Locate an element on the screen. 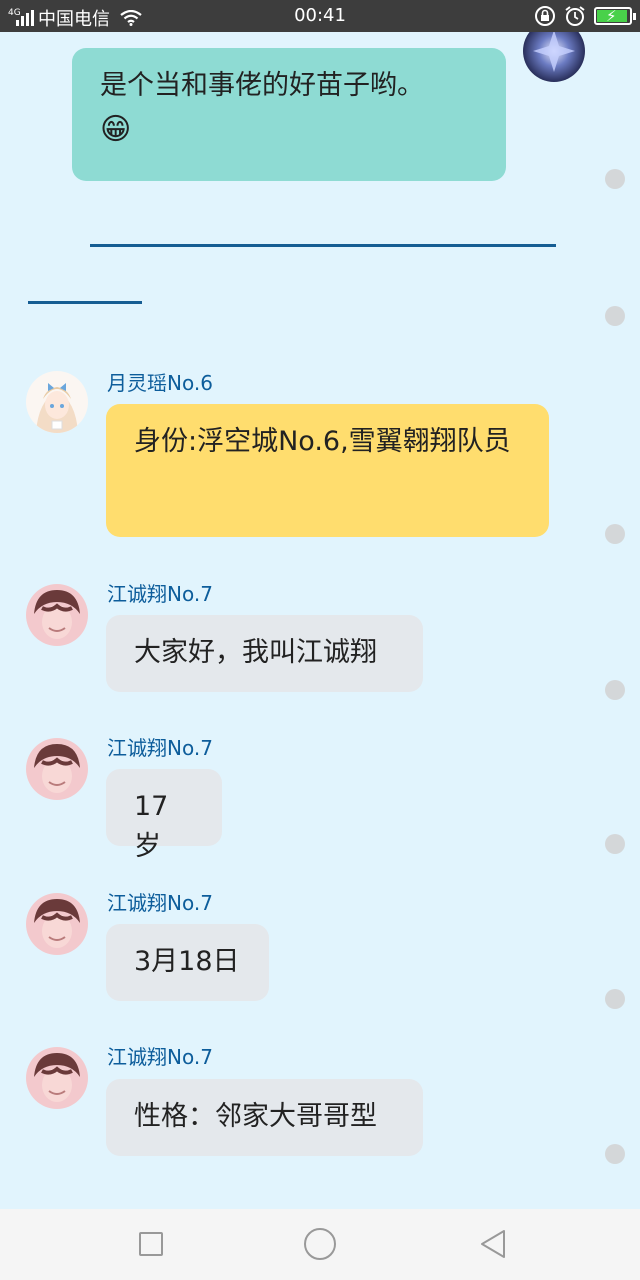  message-text: 大家好，我叫江诚翔 is located at coordinates (255, 652).